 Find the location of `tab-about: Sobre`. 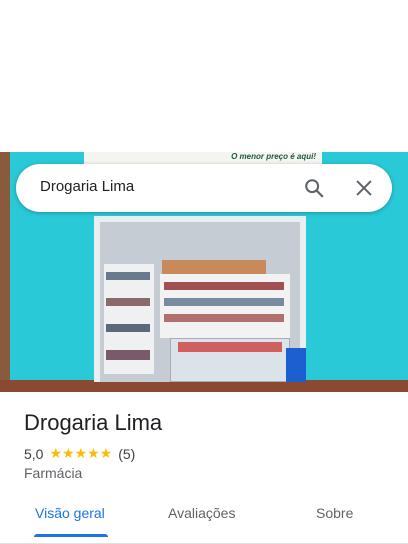

tab-about: Sobre is located at coordinates (334, 513).